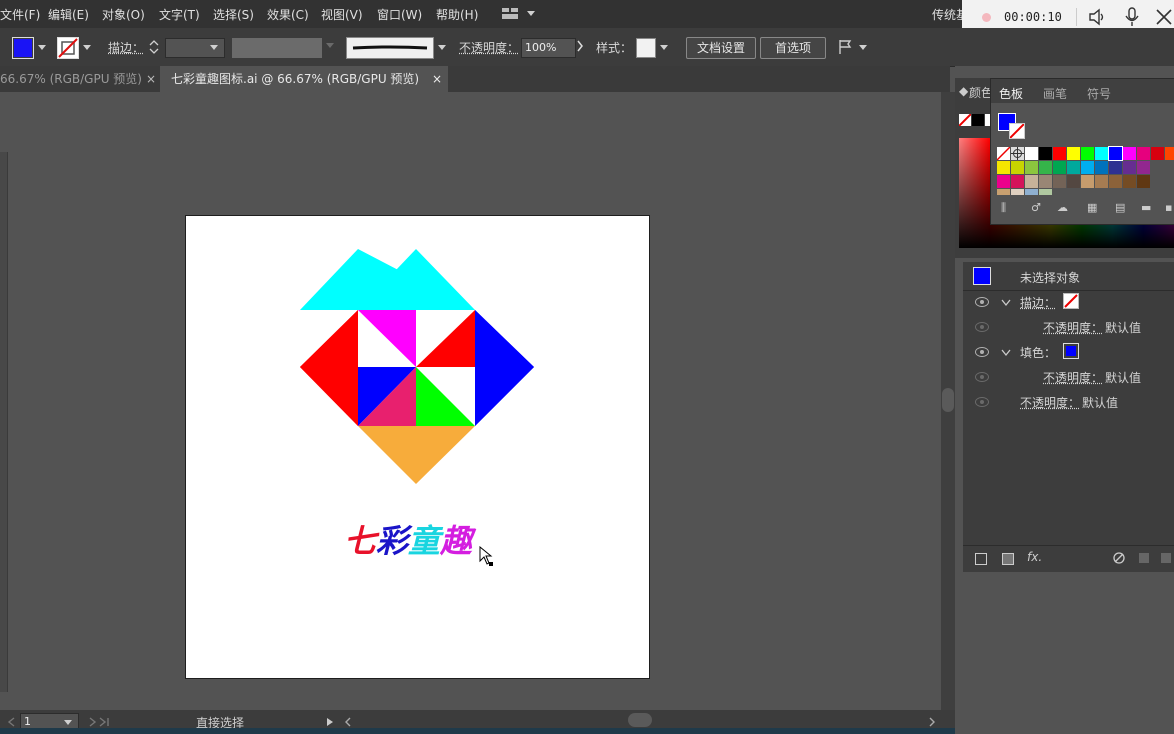 The height and width of the screenshot is (734, 1174). What do you see at coordinates (390, 48) in the screenshot?
I see `brush-definition` at bounding box center [390, 48].